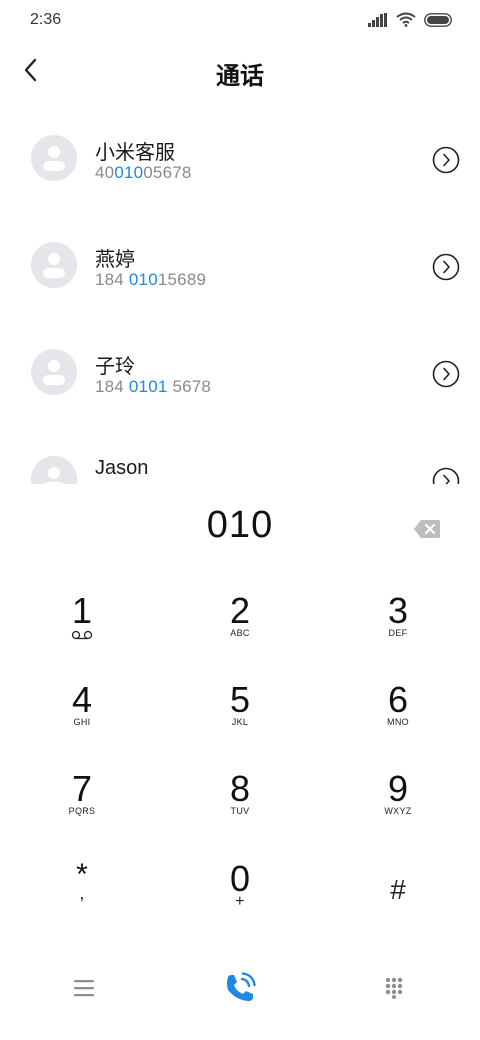 The image size is (480, 1040). I want to click on menu-icon, so click(84, 988).